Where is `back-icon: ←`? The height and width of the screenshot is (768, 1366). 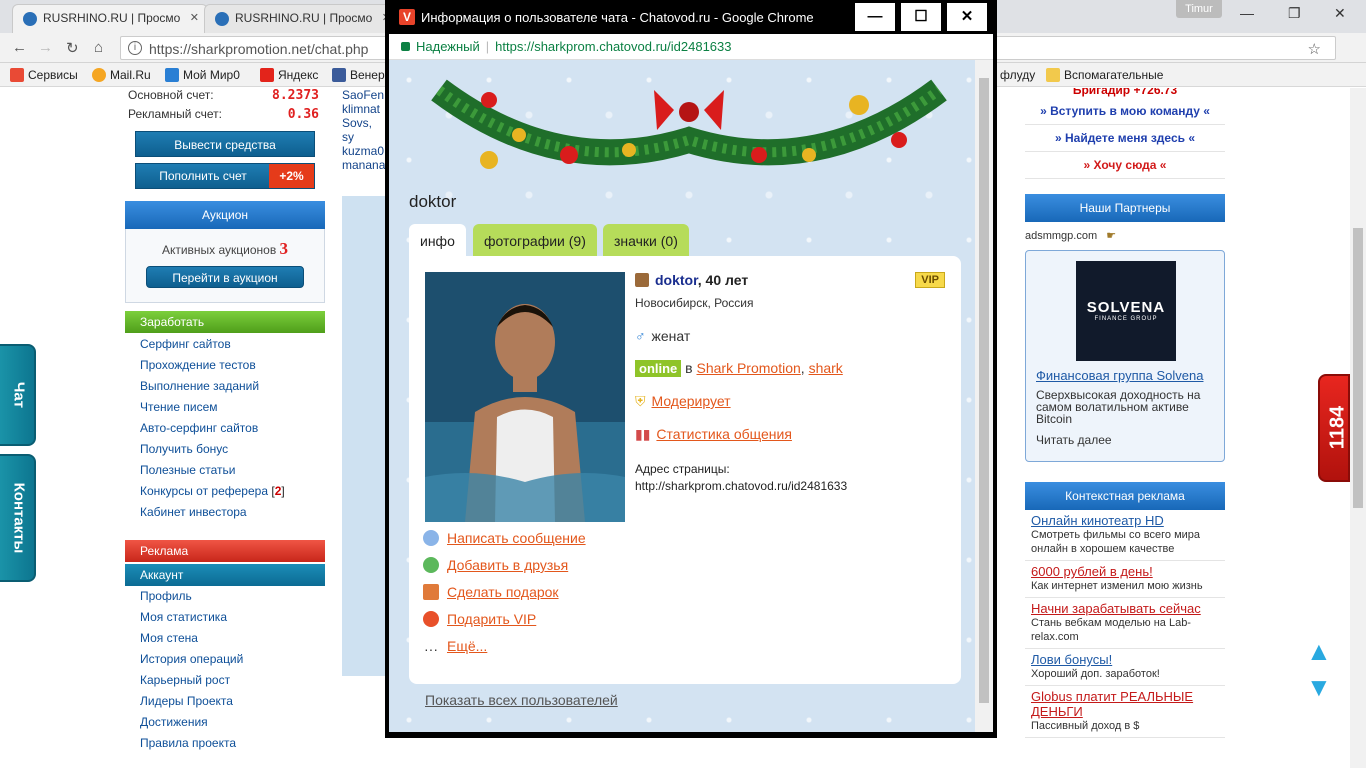 back-icon: ← is located at coordinates (19, 47).